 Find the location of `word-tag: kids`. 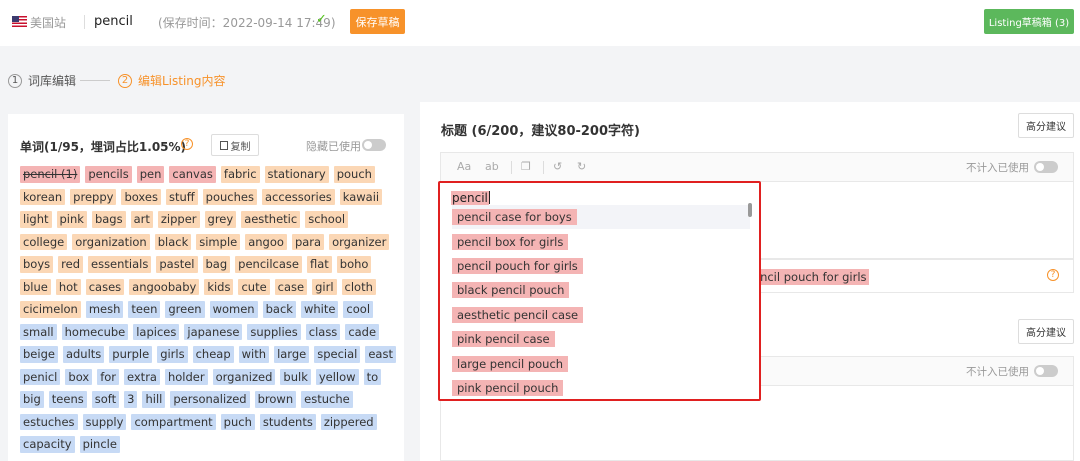

word-tag: kids is located at coordinates (219, 286).